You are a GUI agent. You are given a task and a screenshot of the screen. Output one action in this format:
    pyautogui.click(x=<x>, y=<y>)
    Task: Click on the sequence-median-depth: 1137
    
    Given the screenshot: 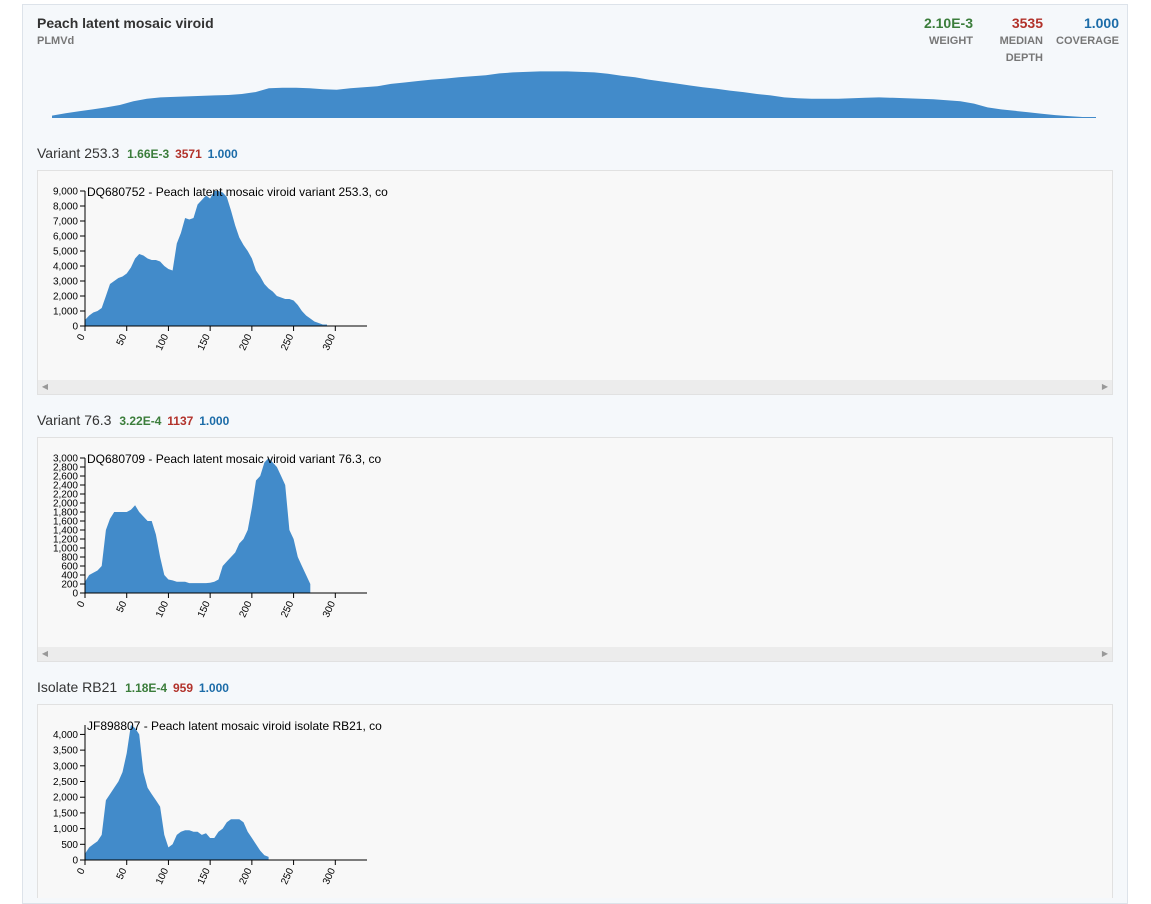 What is the action you would take?
    pyautogui.click(x=180, y=421)
    